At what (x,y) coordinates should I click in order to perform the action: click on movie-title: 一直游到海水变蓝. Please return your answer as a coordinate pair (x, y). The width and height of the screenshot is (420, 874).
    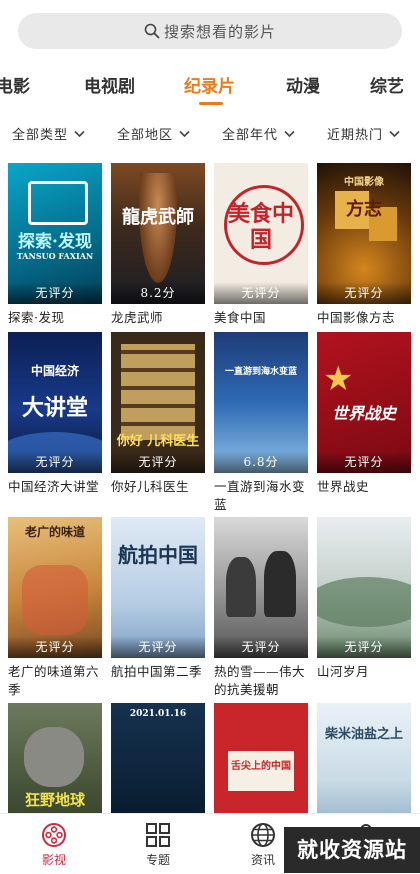
    Looking at the image, I should click on (260, 495).